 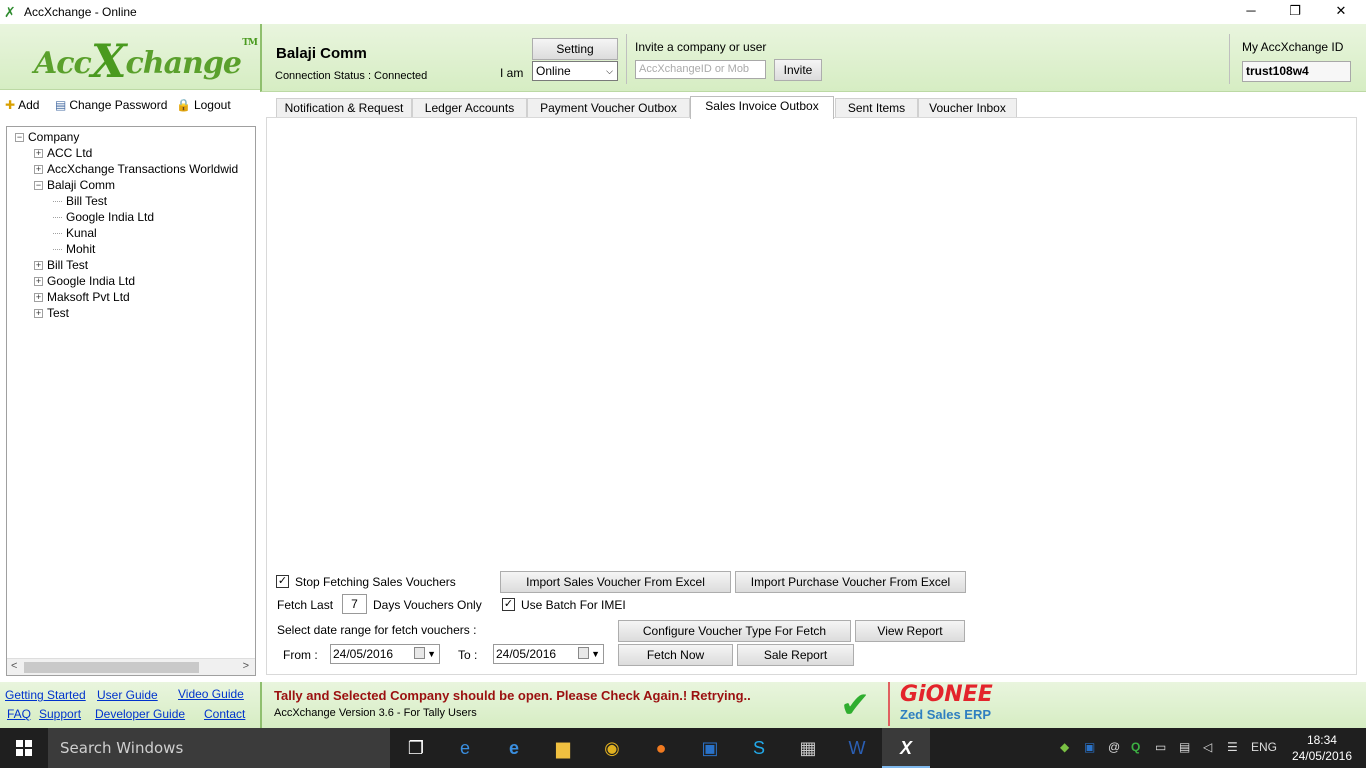 I want to click on tree-item: + Google India Ltd, so click(x=84, y=281).